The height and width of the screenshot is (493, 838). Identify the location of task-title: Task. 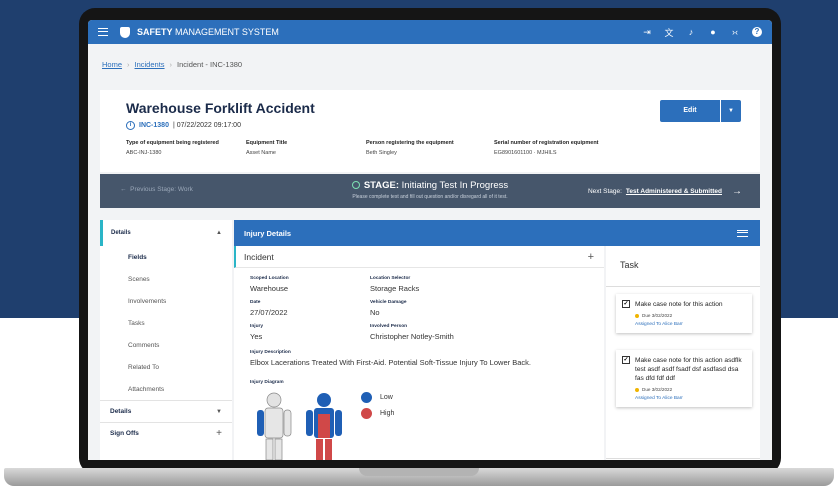
(629, 265).